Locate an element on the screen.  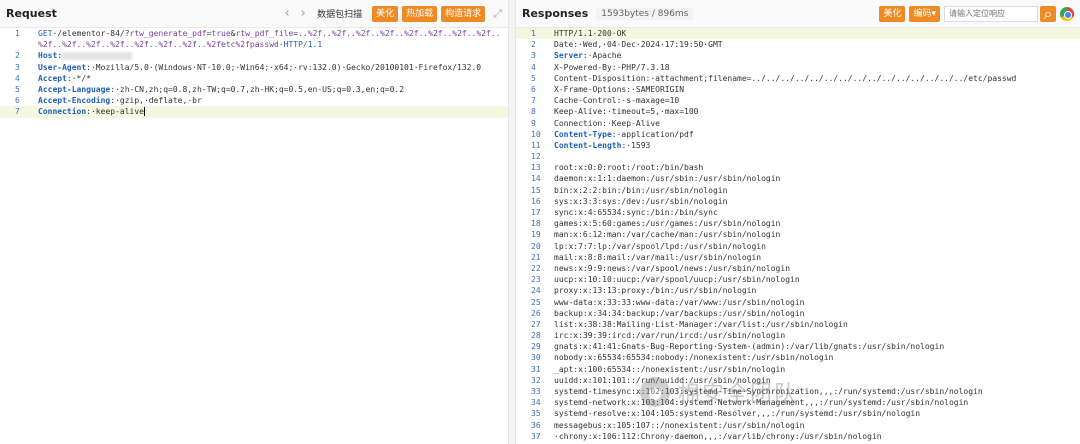
request-line: 4 Accept:·*/* is located at coordinates (53, 78).